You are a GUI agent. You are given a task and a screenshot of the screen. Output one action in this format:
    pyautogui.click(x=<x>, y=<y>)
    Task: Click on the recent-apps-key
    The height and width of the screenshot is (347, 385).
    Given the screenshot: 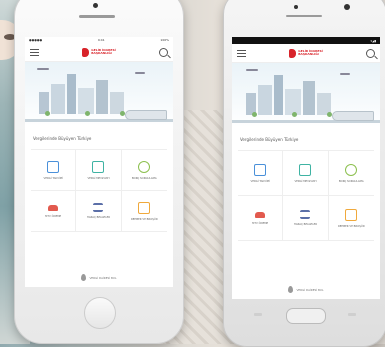 What is the action you would take?
    pyautogui.click(x=258, y=314)
    